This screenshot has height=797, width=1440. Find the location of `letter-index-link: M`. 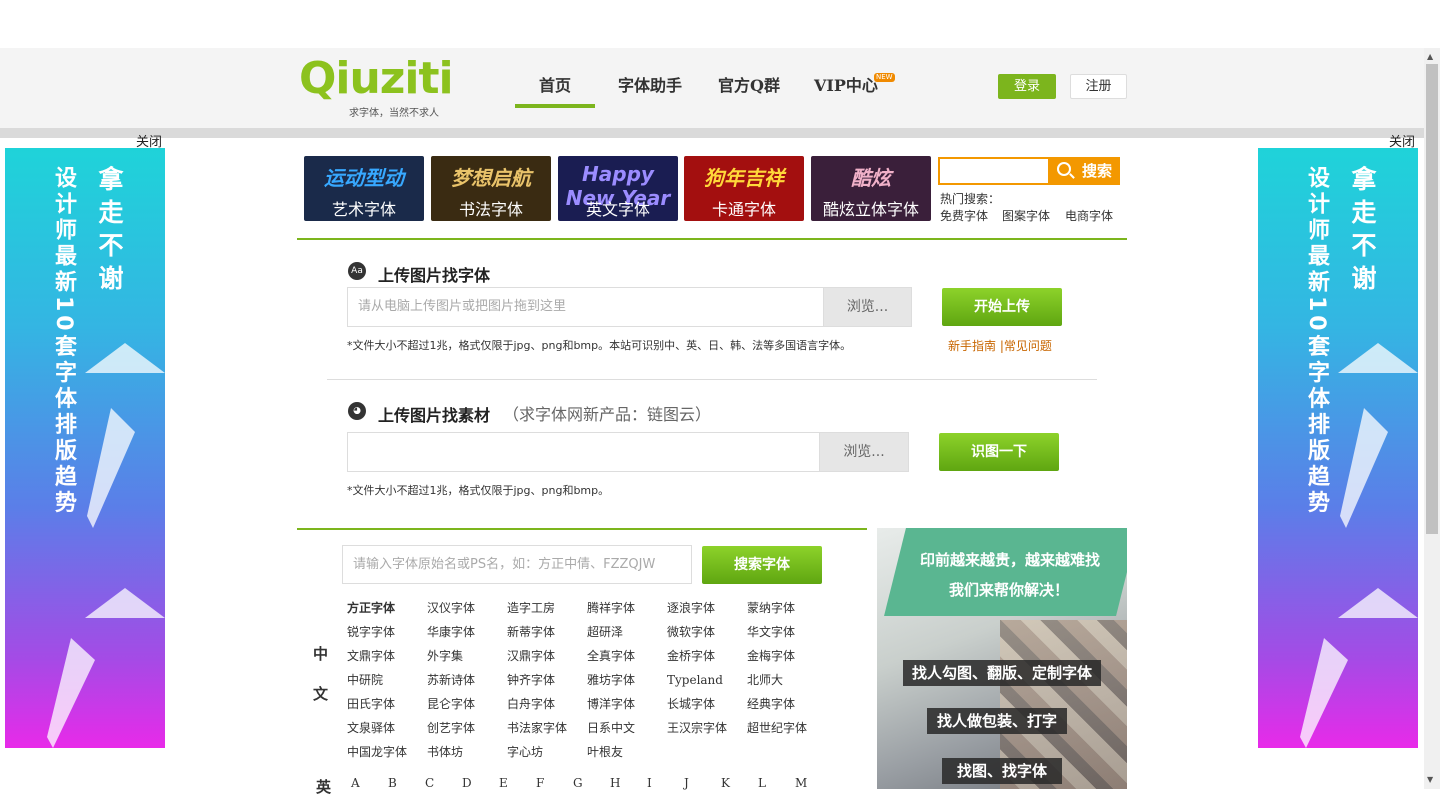

letter-index-link: M is located at coordinates (813, 783).